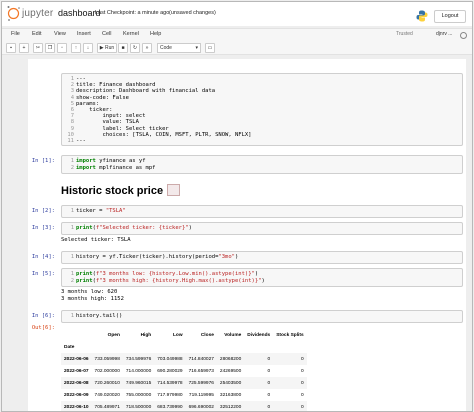 This screenshot has height=412, width=474. What do you see at coordinates (62, 48) in the screenshot?
I see `paste-icon: ▫` at bounding box center [62, 48].